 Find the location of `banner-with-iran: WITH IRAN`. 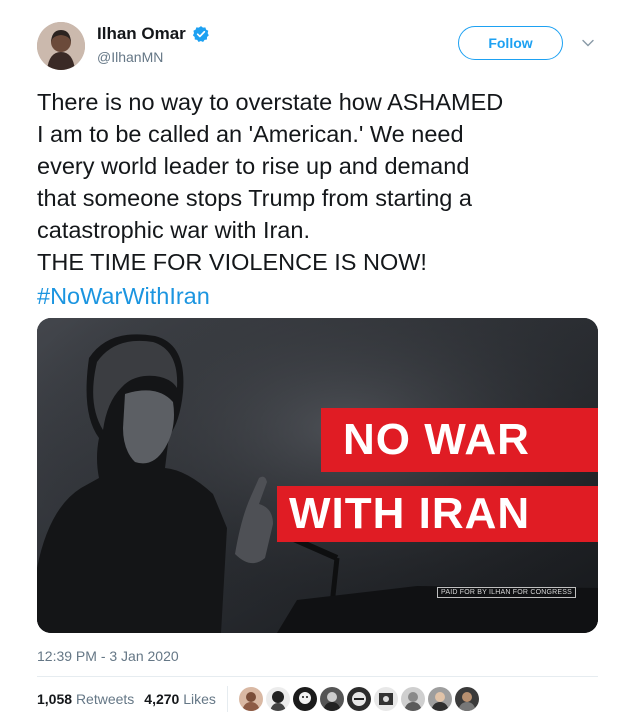

banner-with-iran: WITH IRAN is located at coordinates (437, 514).